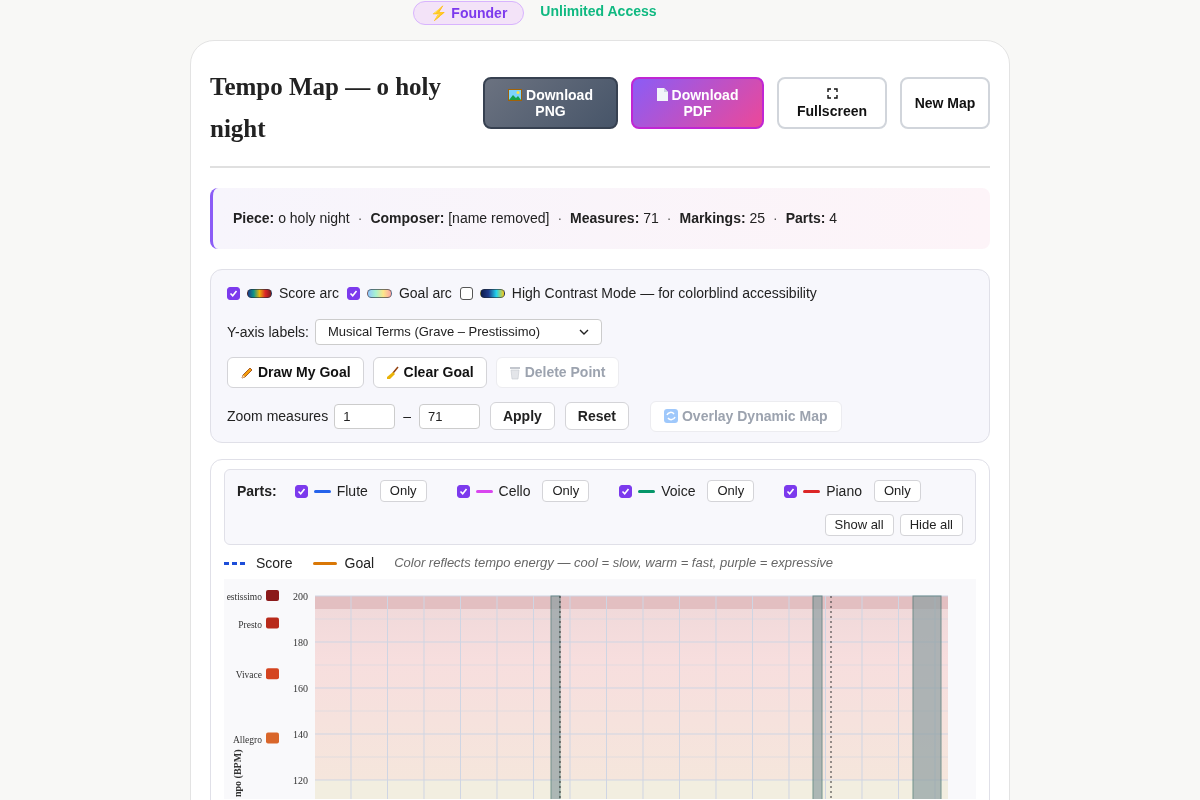 The image size is (1200, 800). Describe the element at coordinates (614, 218) in the screenshot. I see `info-item: Measures: 71` at that location.